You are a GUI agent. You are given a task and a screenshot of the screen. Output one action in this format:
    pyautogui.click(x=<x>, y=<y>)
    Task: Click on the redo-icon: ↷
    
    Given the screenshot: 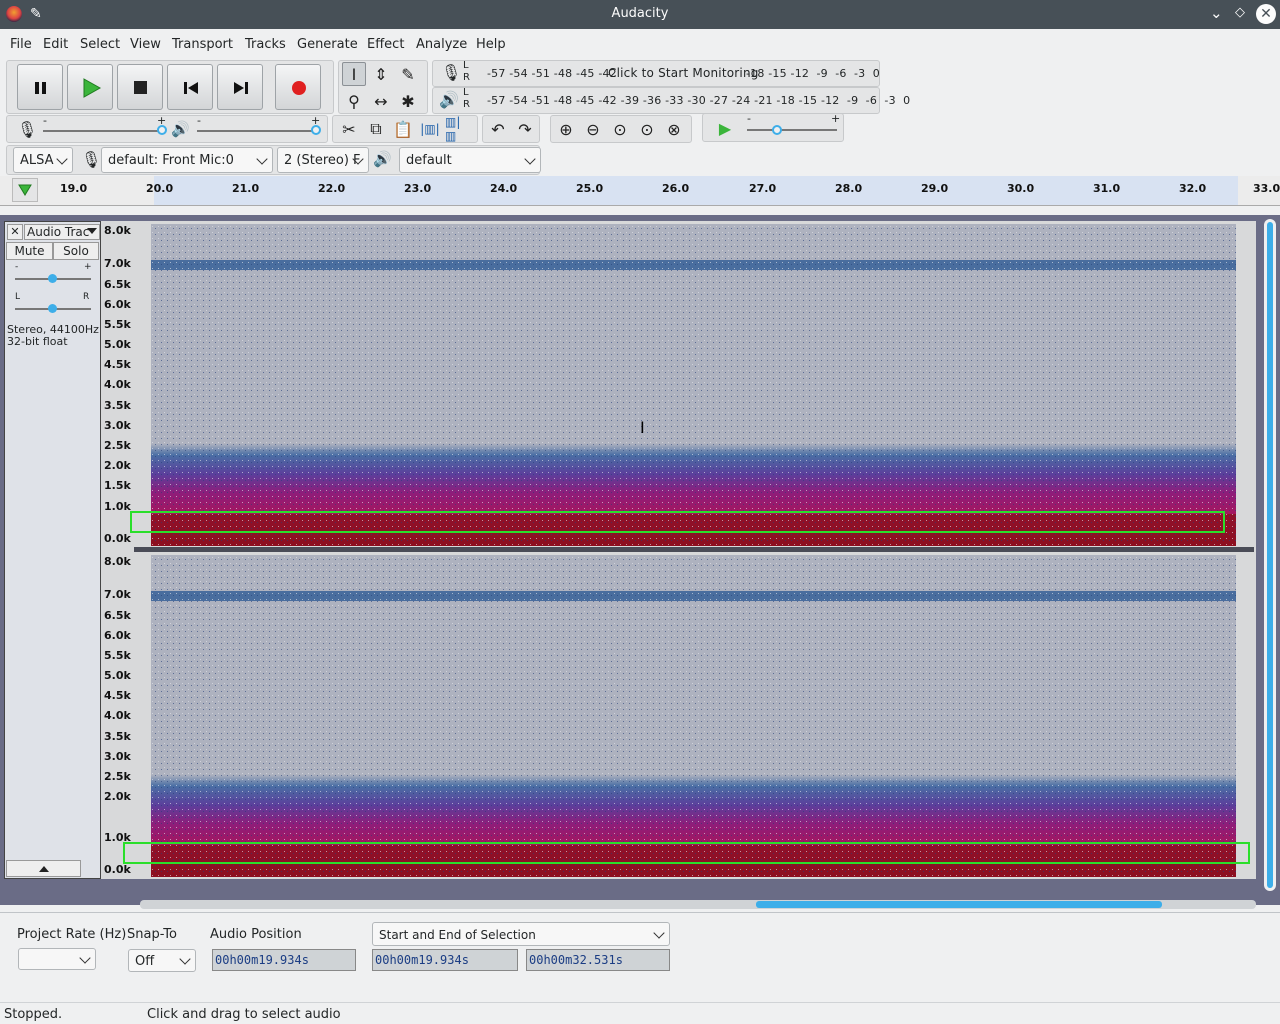 What is the action you would take?
    pyautogui.click(x=525, y=129)
    